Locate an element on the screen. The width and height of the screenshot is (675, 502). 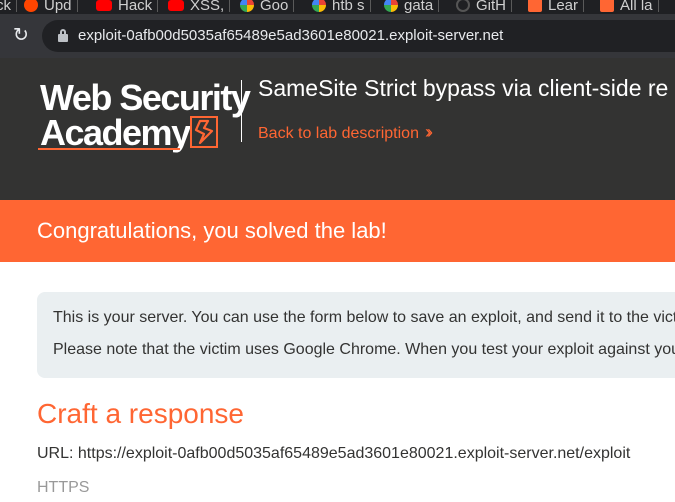
bookmark-item: Lear is located at coordinates (556, 7).